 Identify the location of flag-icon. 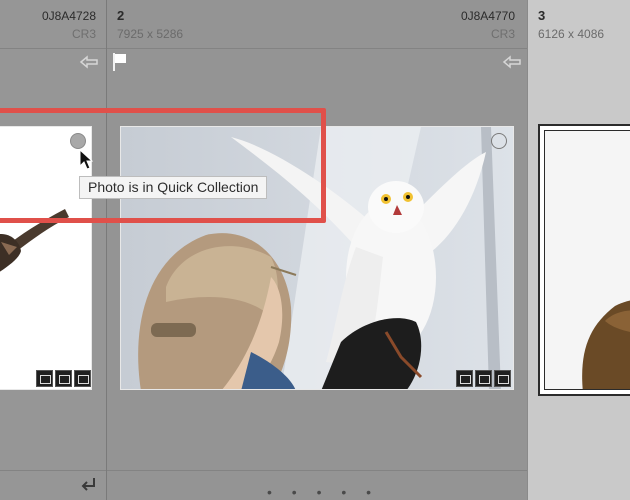
(120, 62).